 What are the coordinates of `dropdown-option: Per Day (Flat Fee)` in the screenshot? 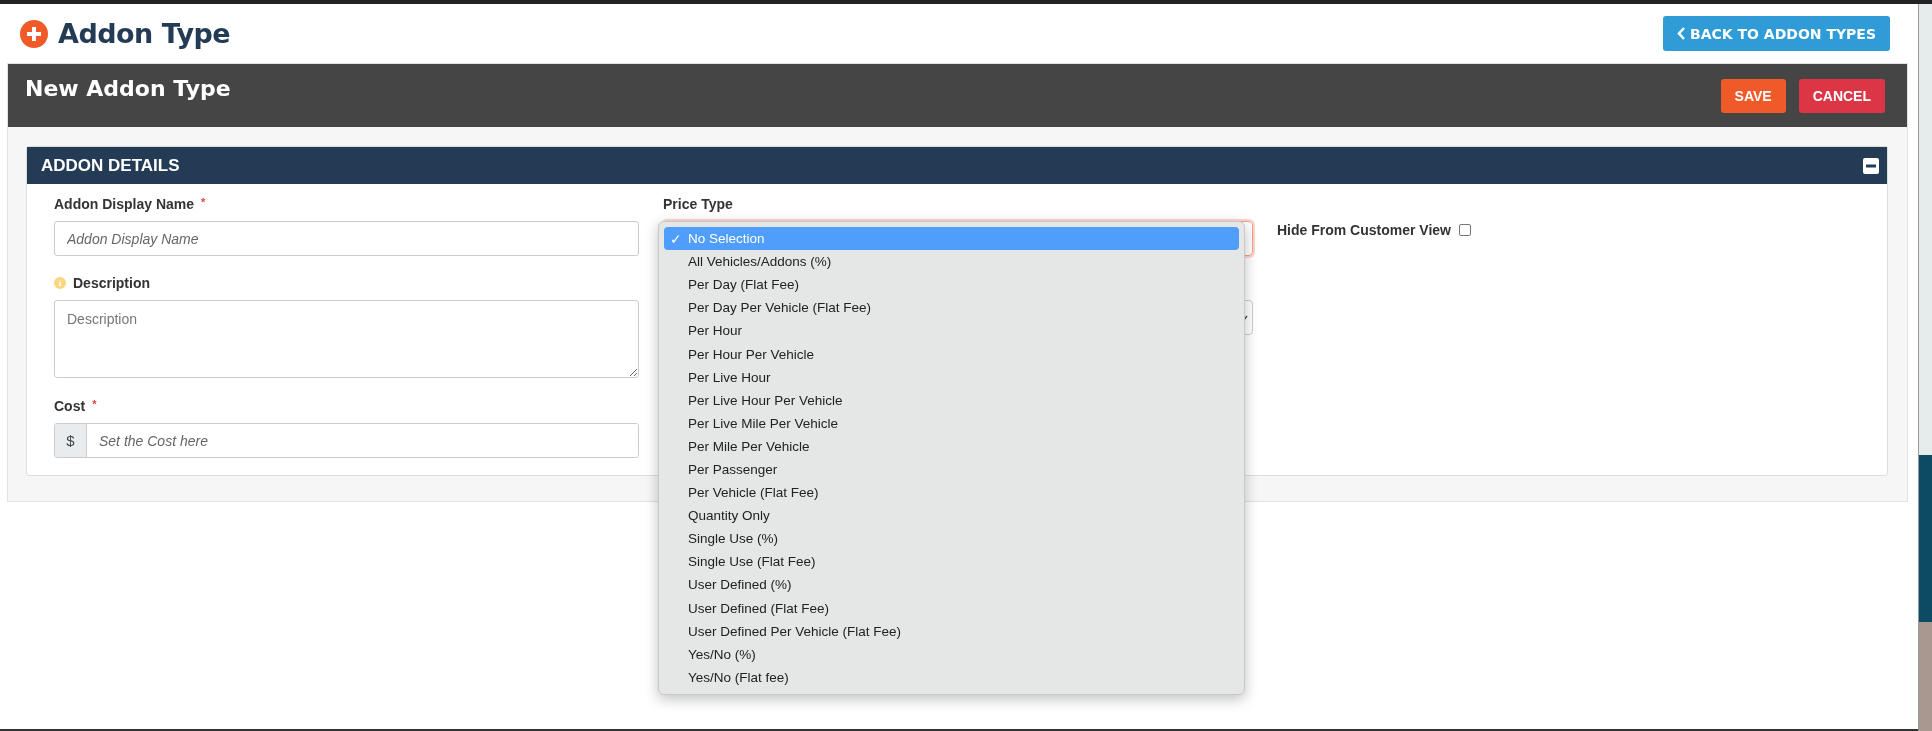 It's located at (951, 285).